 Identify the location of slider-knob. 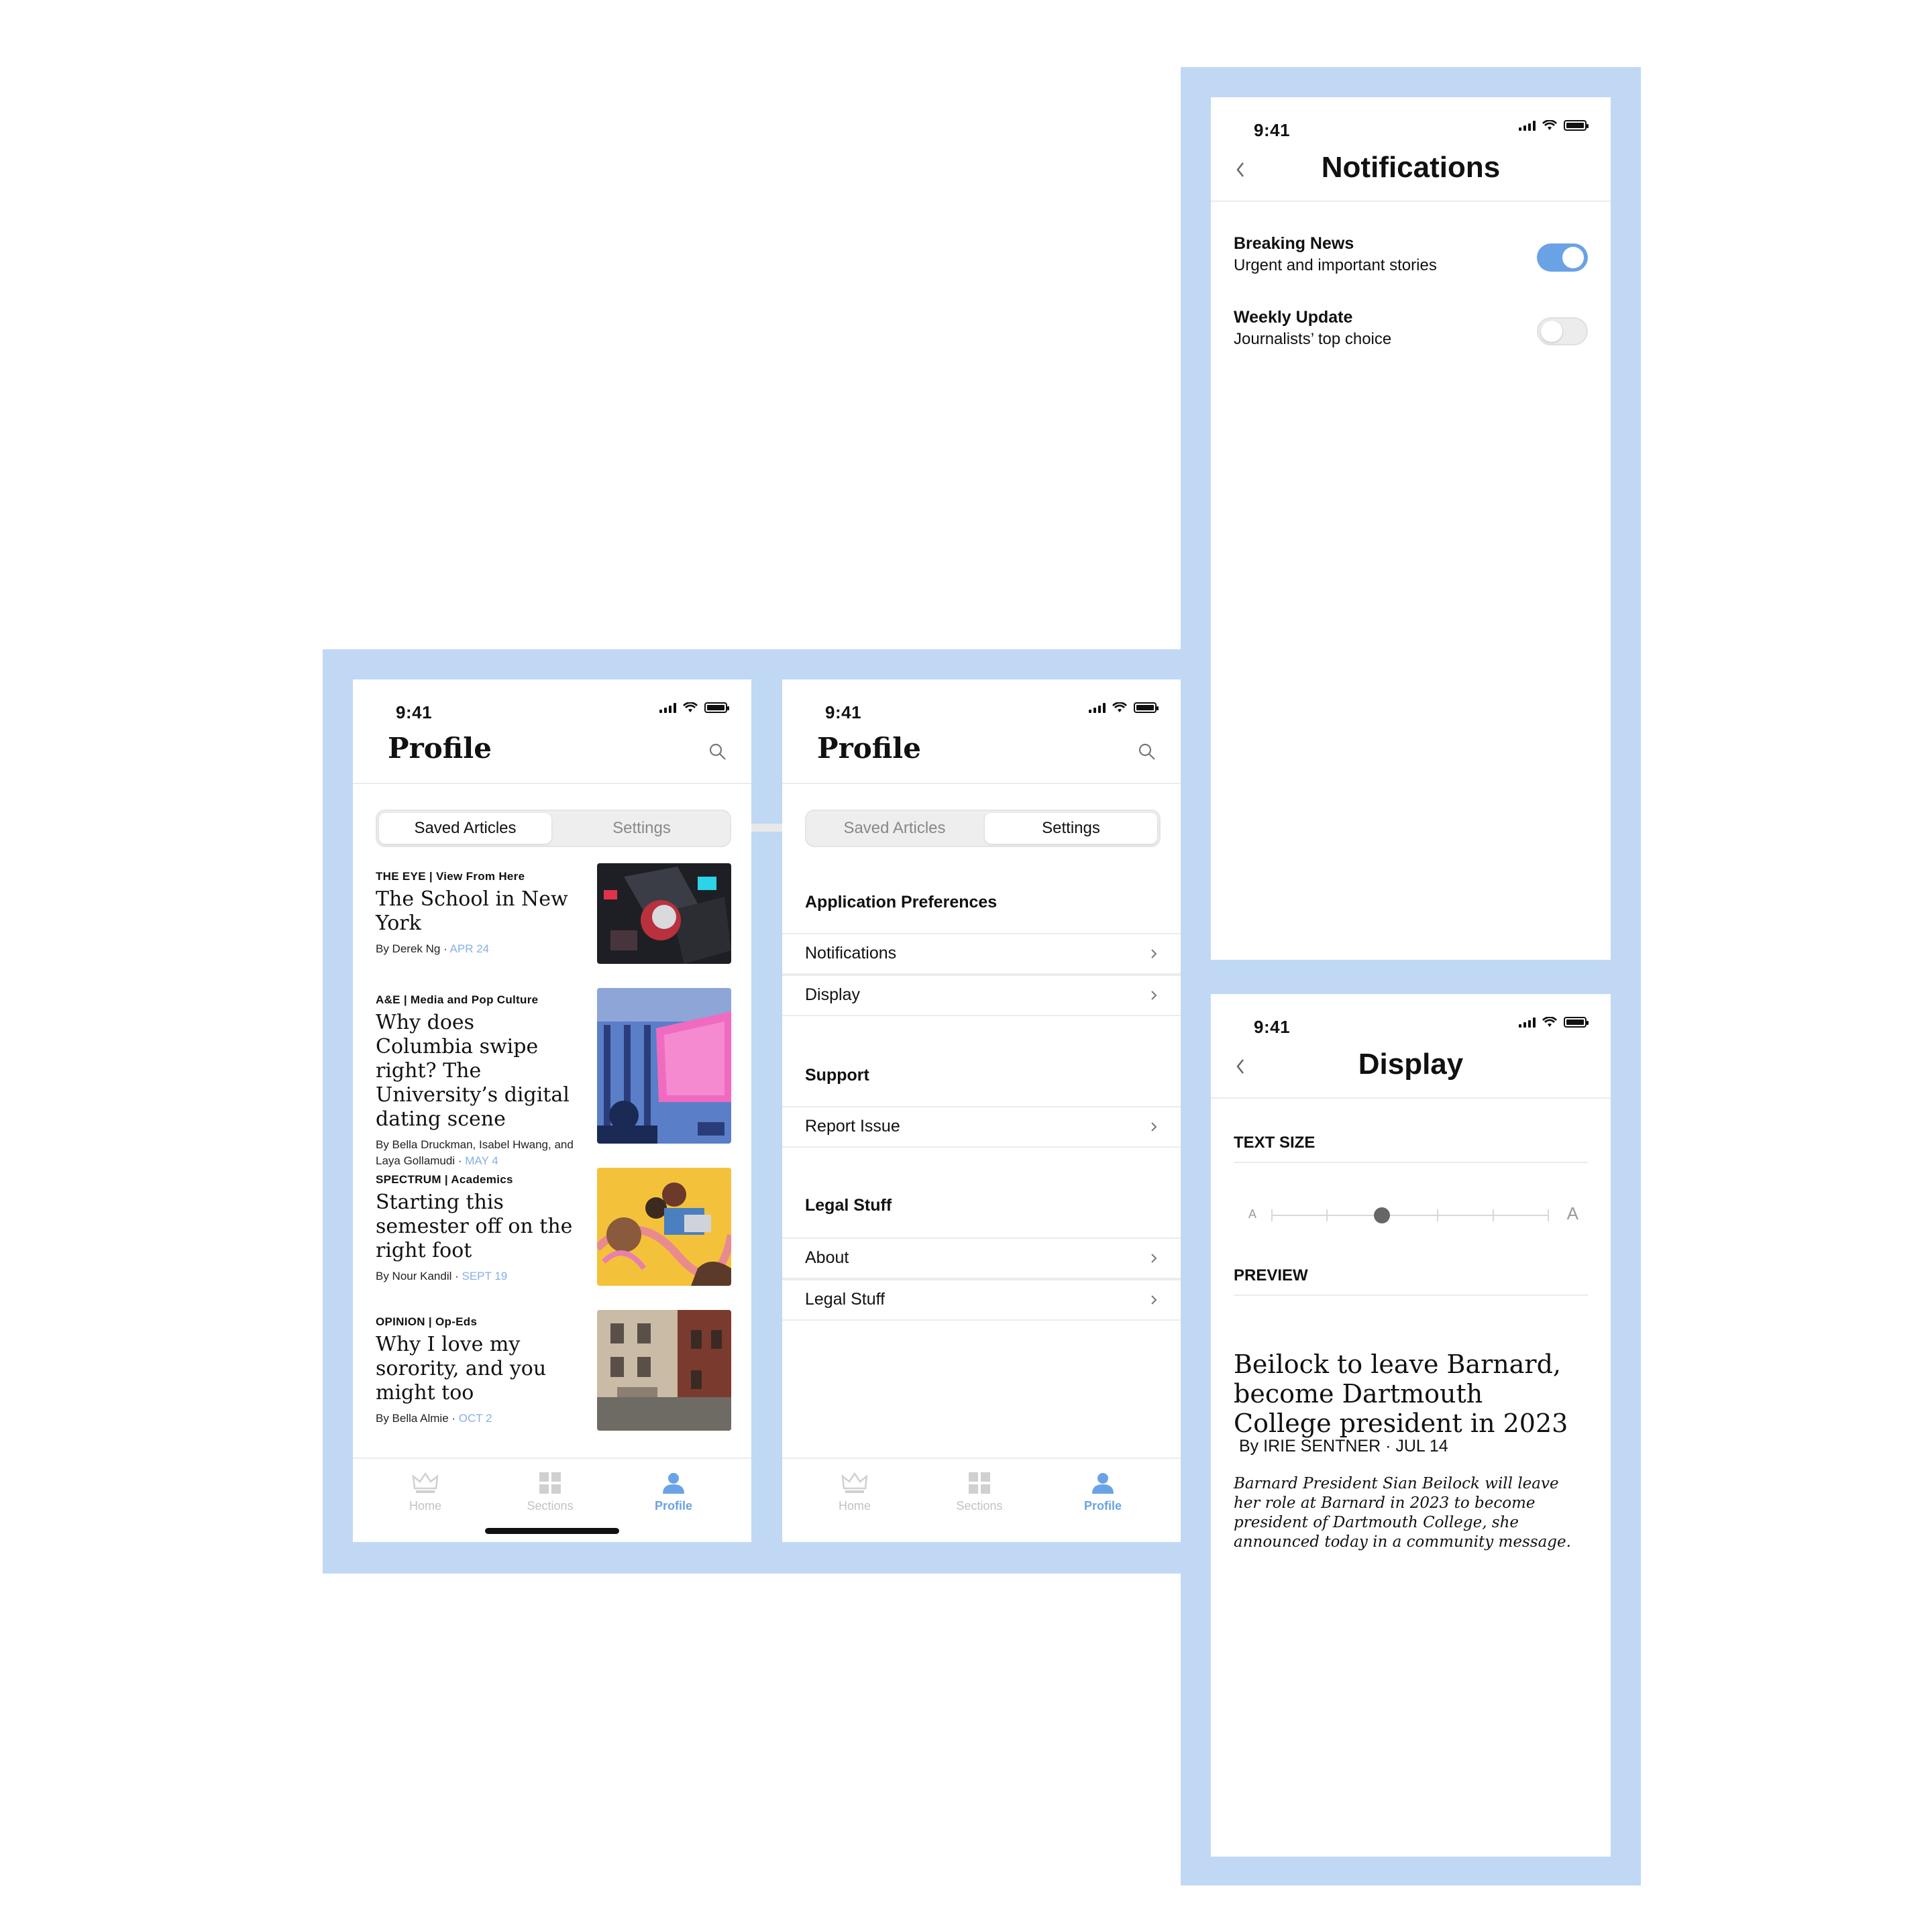
(1381, 1215).